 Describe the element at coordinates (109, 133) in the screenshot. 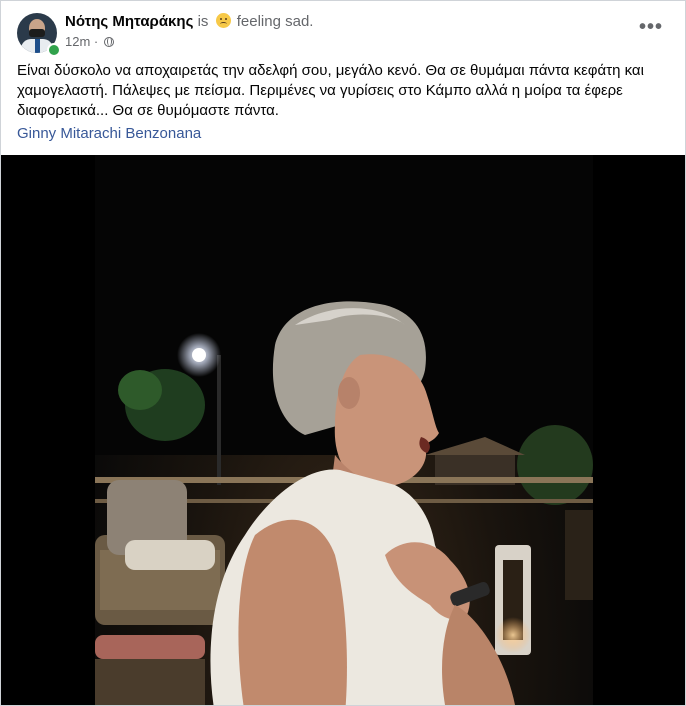

I see `tagged-person-link: Ginny Mitarachi Benzonana` at that location.